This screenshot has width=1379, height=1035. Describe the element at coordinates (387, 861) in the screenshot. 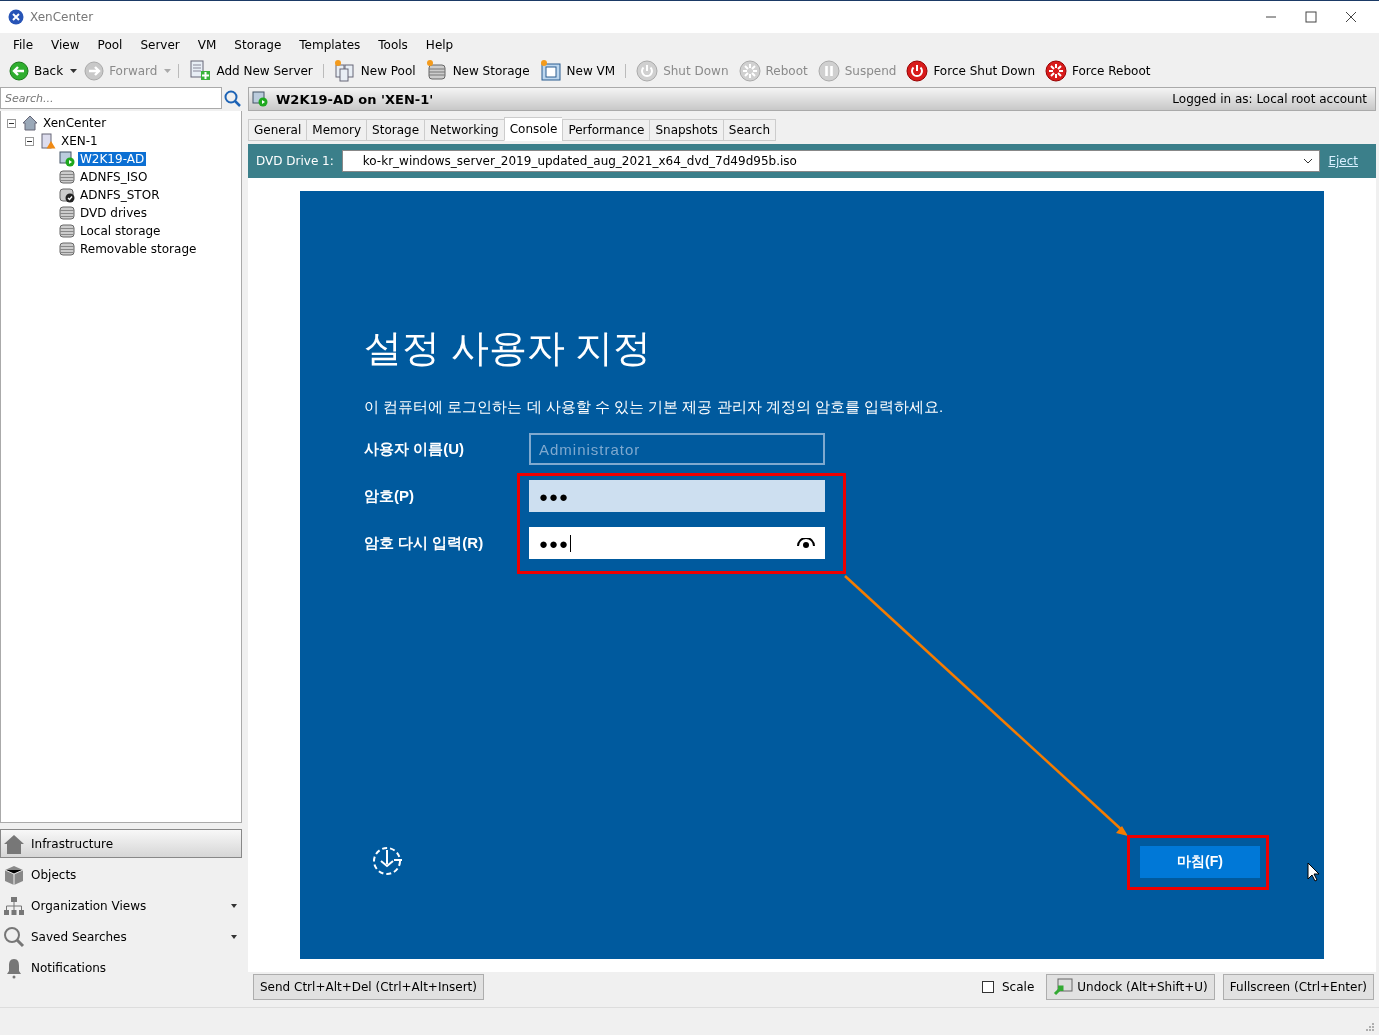

I see `accessibility-icon` at that location.